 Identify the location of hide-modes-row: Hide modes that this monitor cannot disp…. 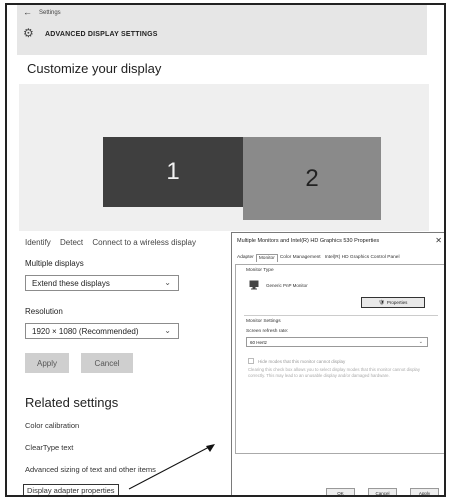
(296, 361).